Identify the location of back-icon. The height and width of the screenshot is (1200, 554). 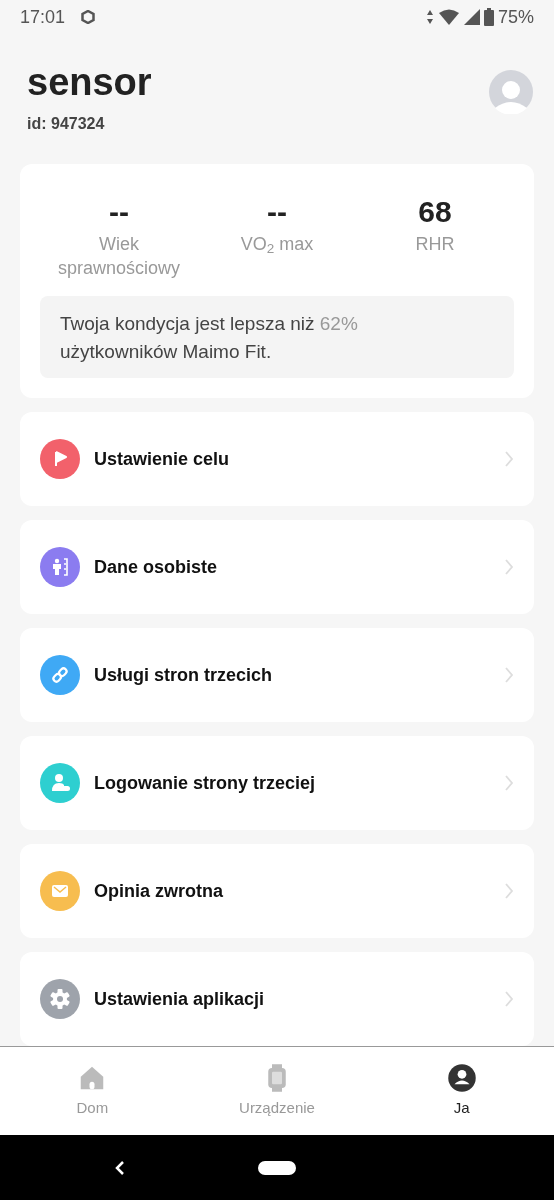
(120, 1167).